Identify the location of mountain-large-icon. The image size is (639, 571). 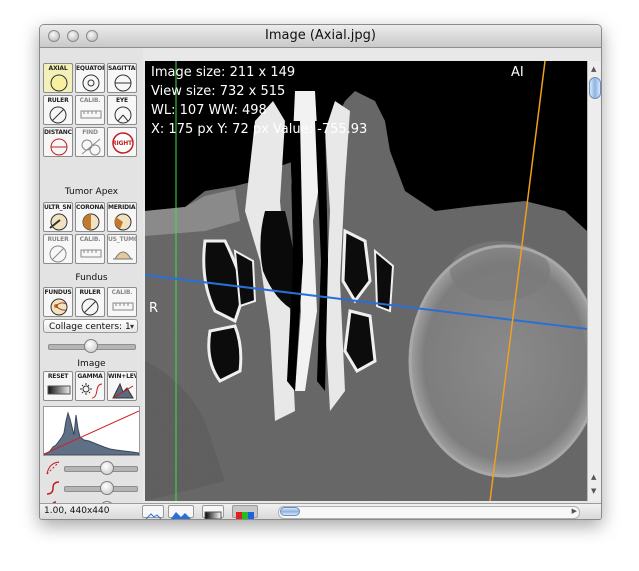
(180, 515).